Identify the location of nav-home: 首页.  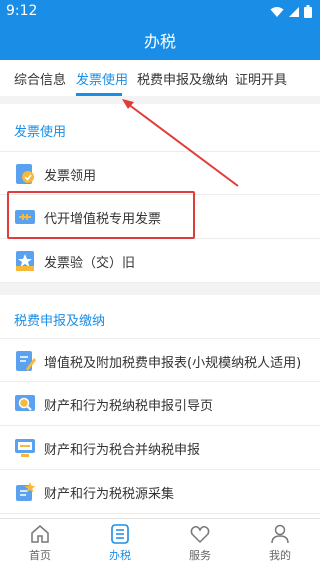
(40, 543).